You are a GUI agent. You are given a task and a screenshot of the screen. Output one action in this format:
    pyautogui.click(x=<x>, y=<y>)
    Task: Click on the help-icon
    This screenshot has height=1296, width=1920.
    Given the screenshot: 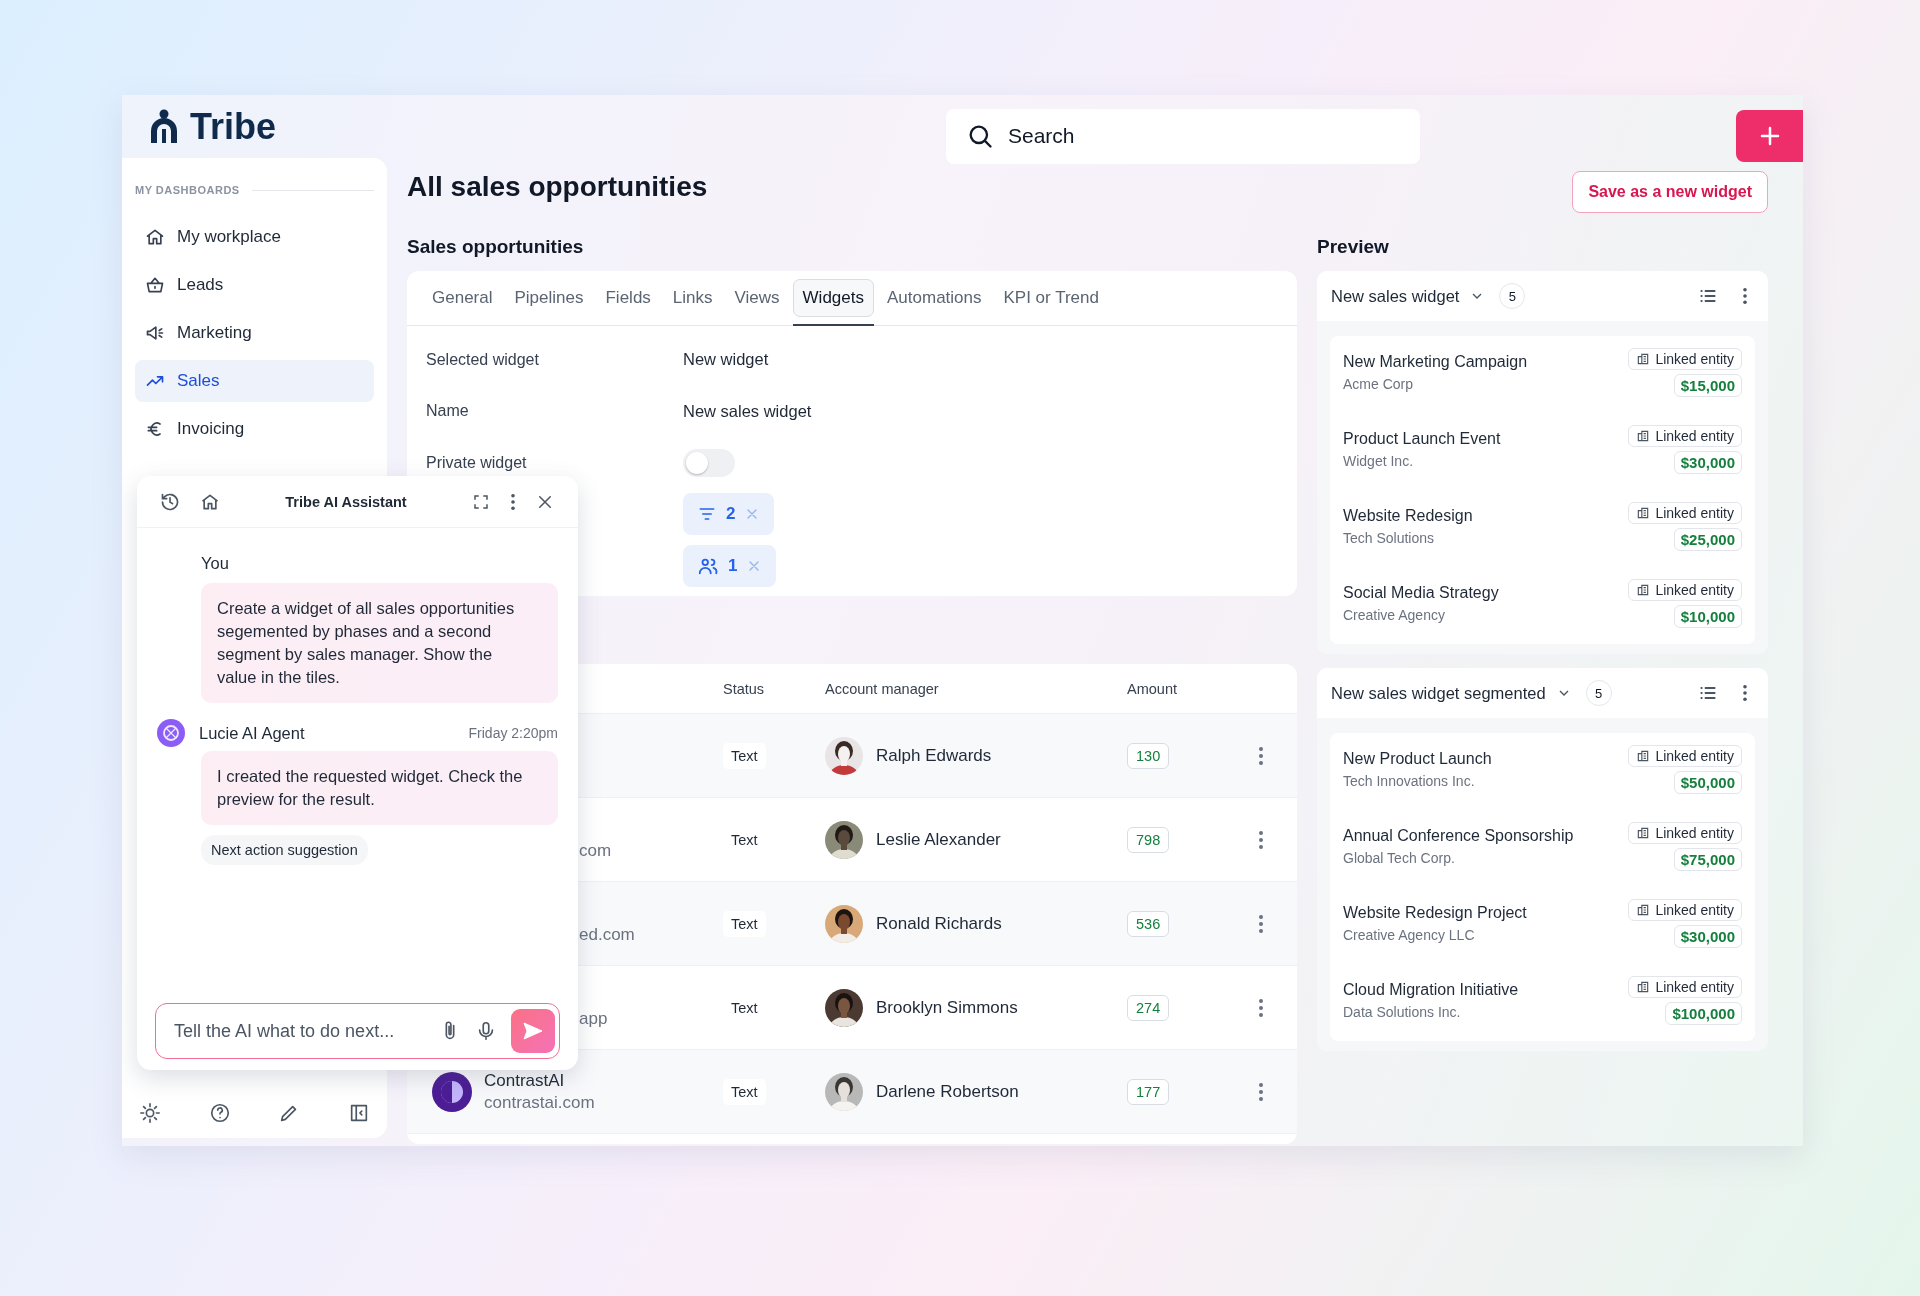 What is the action you would take?
    pyautogui.click(x=219, y=1113)
    